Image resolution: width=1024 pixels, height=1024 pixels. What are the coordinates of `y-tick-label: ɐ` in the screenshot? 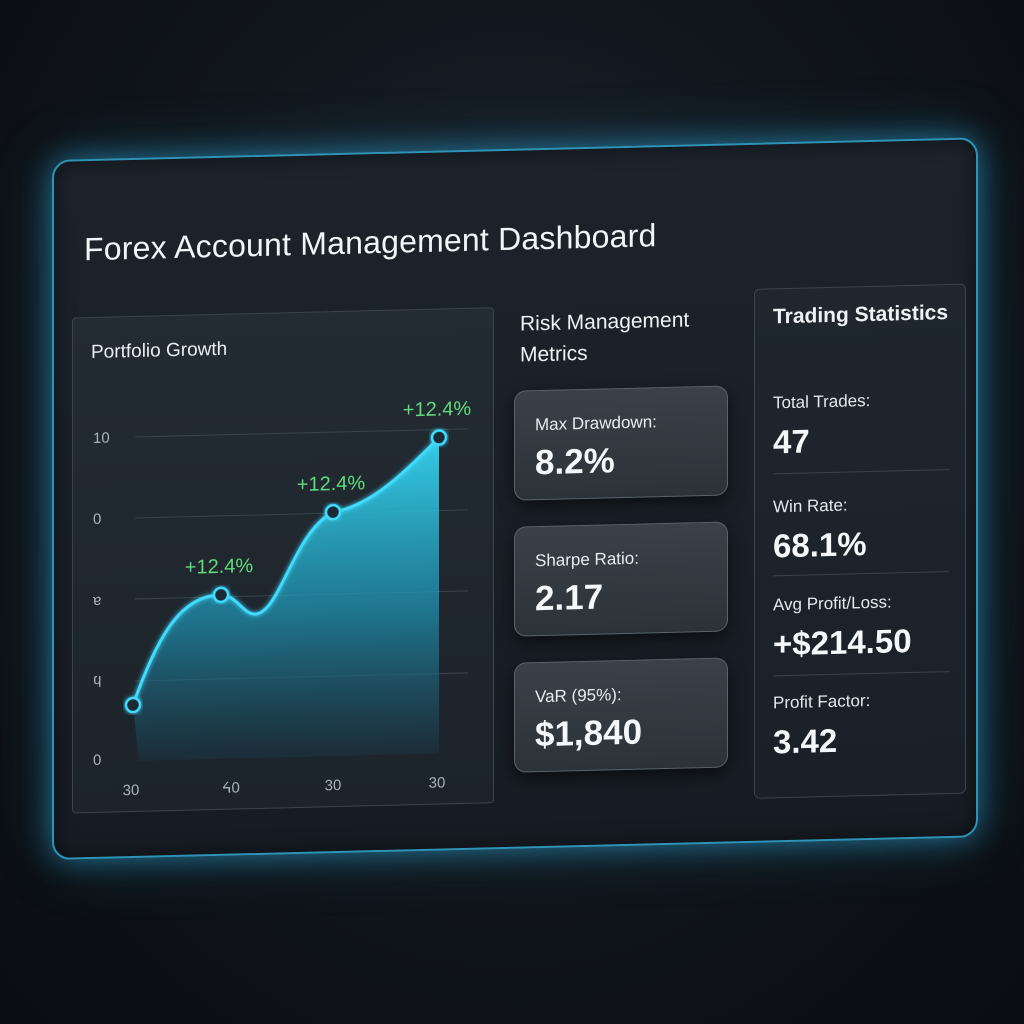 It's located at (97, 600).